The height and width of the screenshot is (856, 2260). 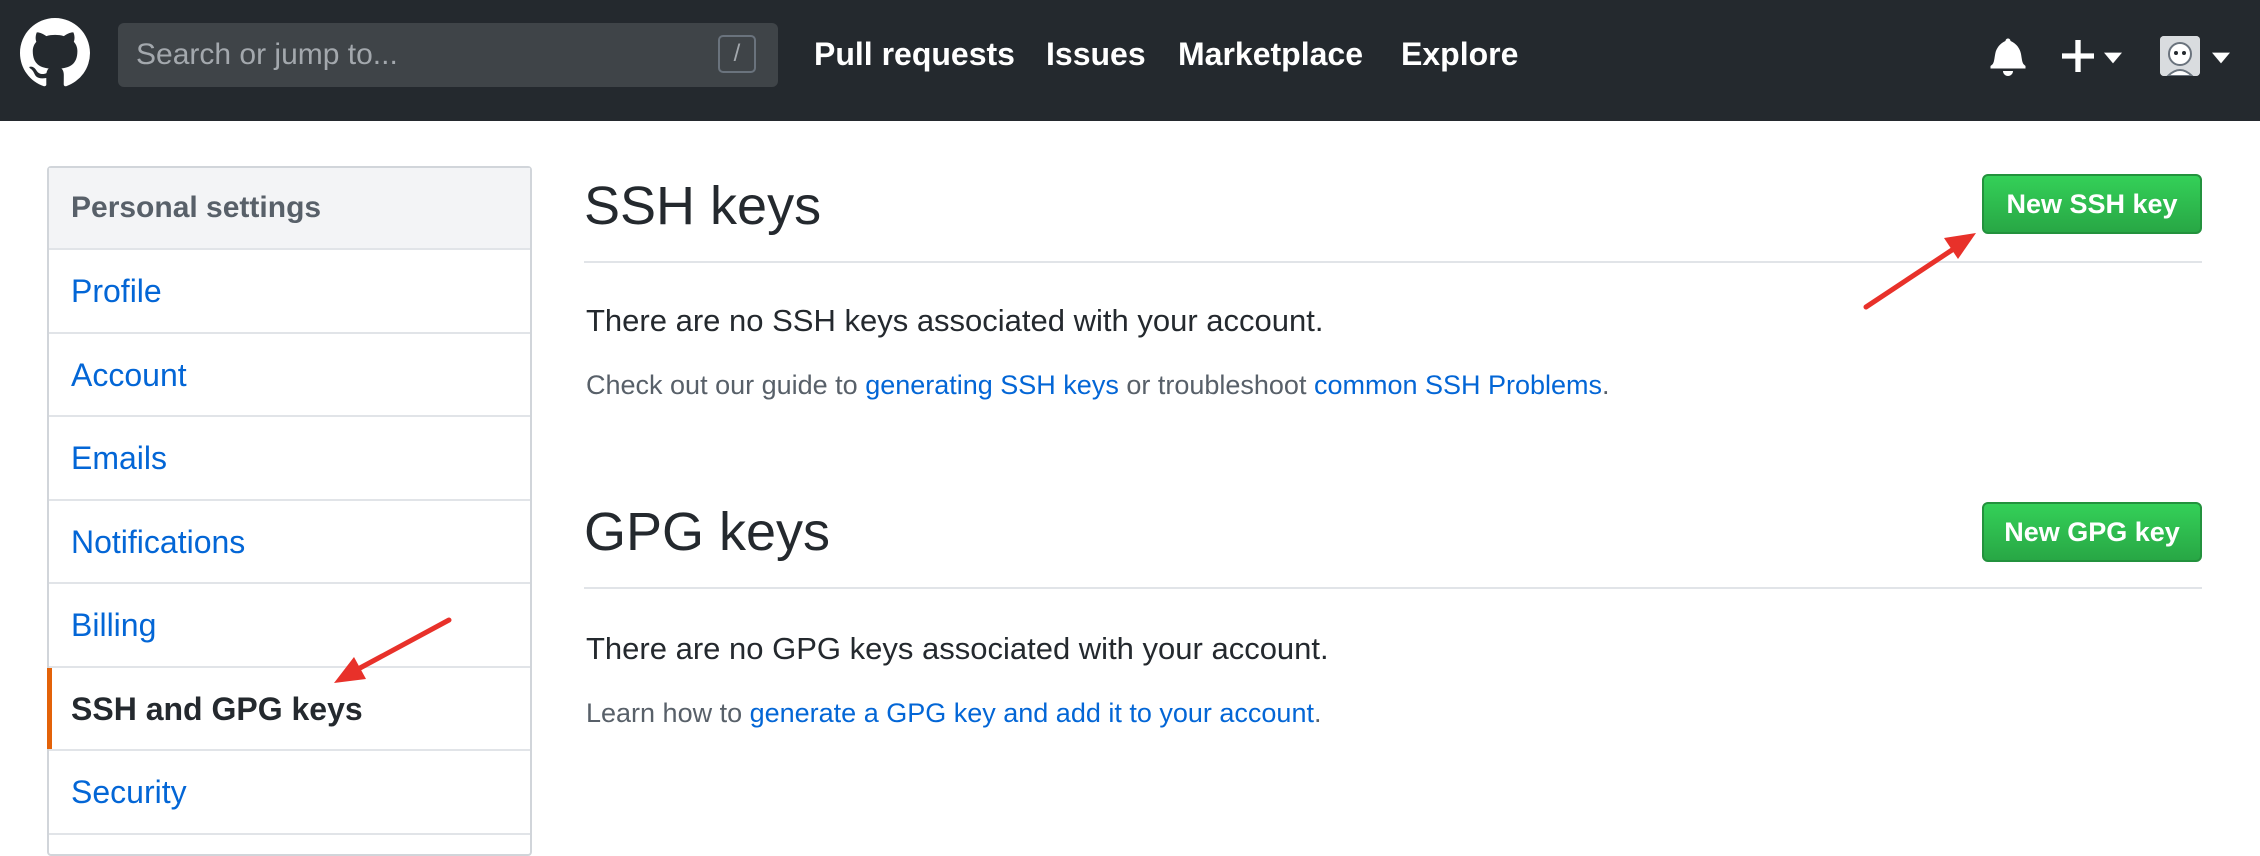 I want to click on sidebar-heading: Personal settings, so click(x=289, y=209).